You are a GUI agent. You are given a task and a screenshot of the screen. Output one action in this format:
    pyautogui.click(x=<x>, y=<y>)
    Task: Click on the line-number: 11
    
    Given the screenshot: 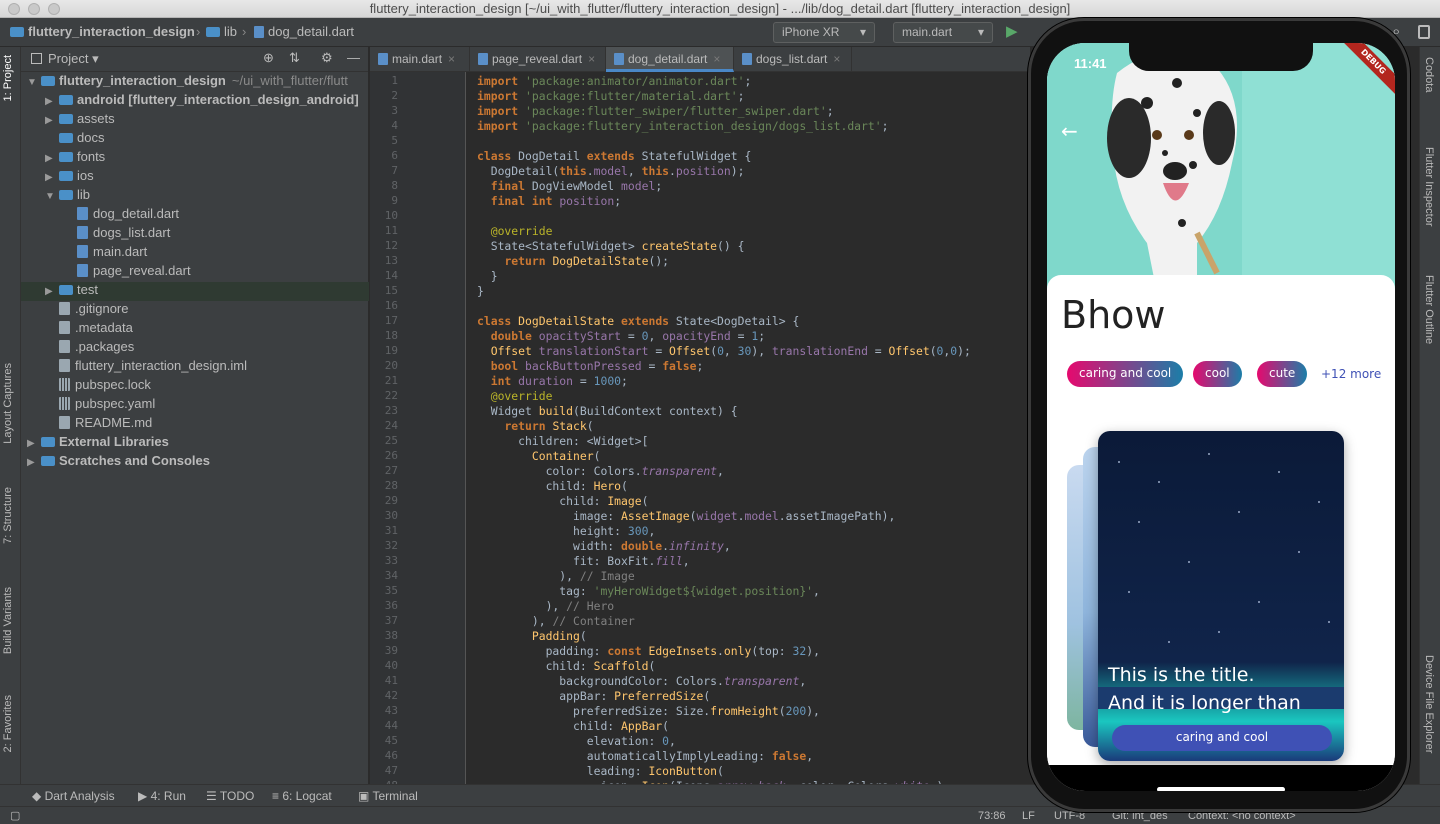 What is the action you would take?
    pyautogui.click(x=391, y=230)
    